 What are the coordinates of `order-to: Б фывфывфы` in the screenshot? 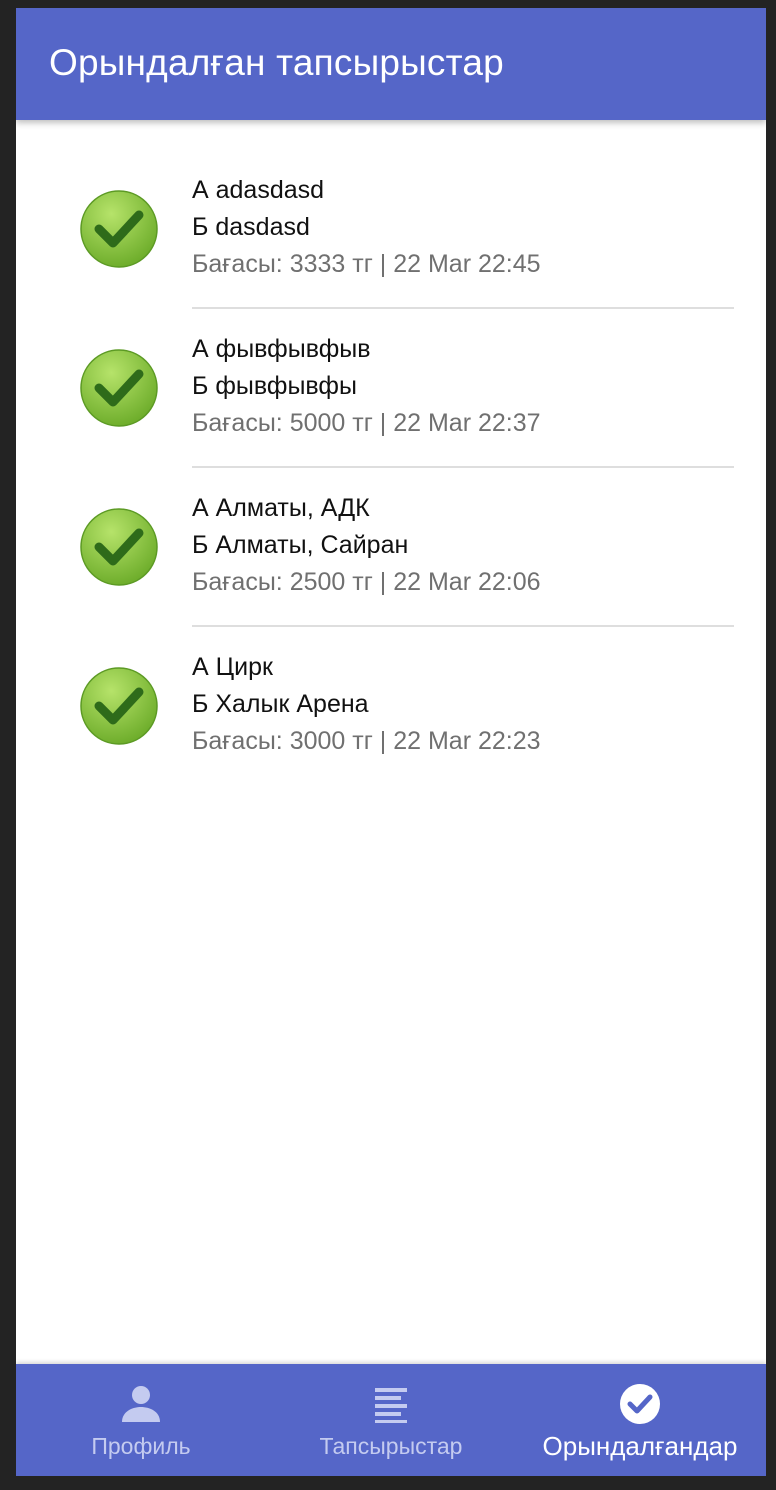 It's located at (274, 386).